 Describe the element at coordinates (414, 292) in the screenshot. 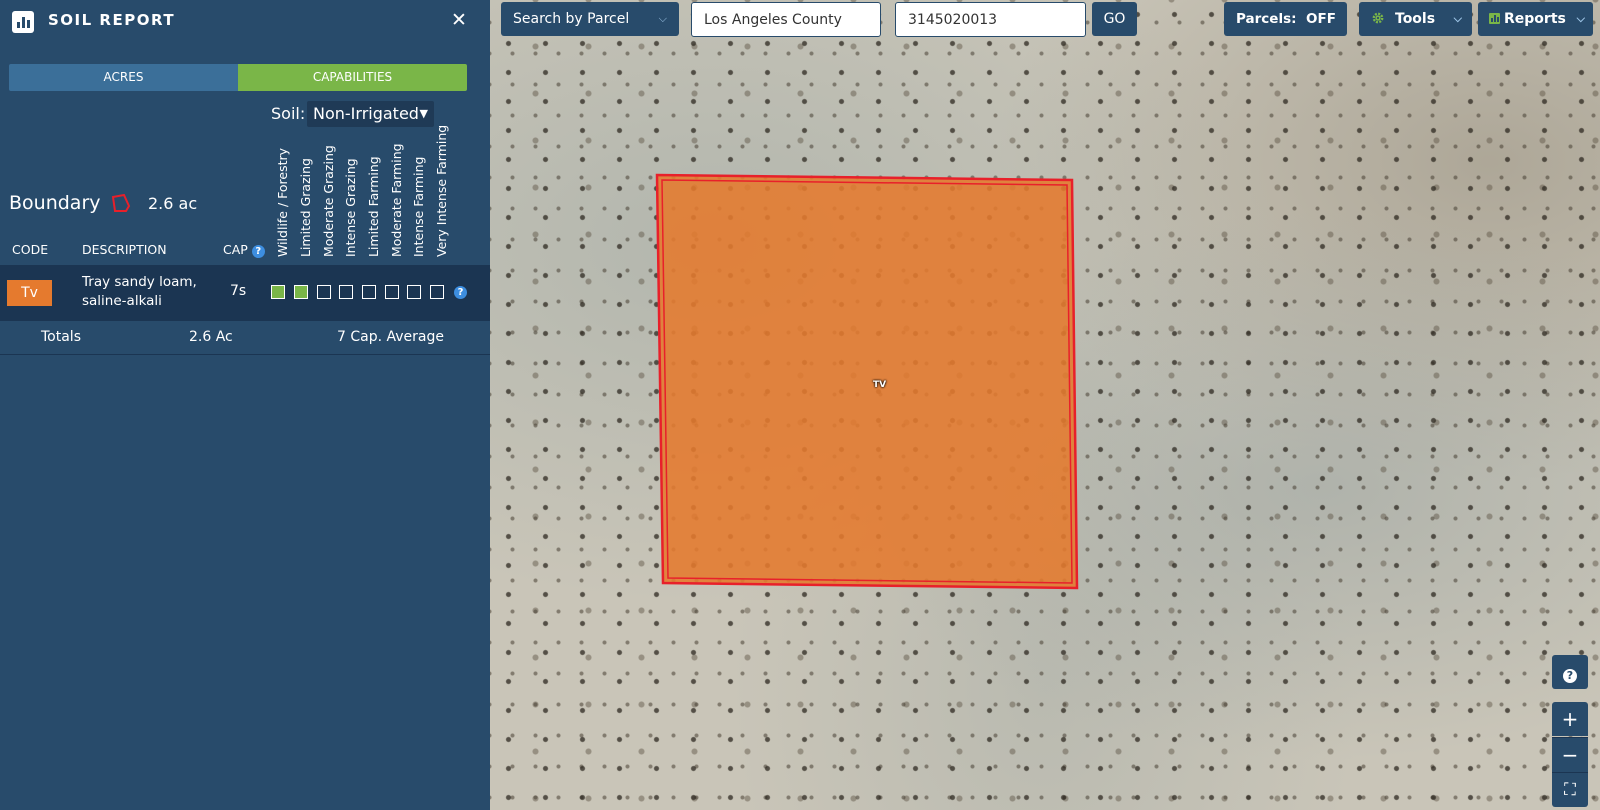

I see `cap-box-intense-farming` at that location.